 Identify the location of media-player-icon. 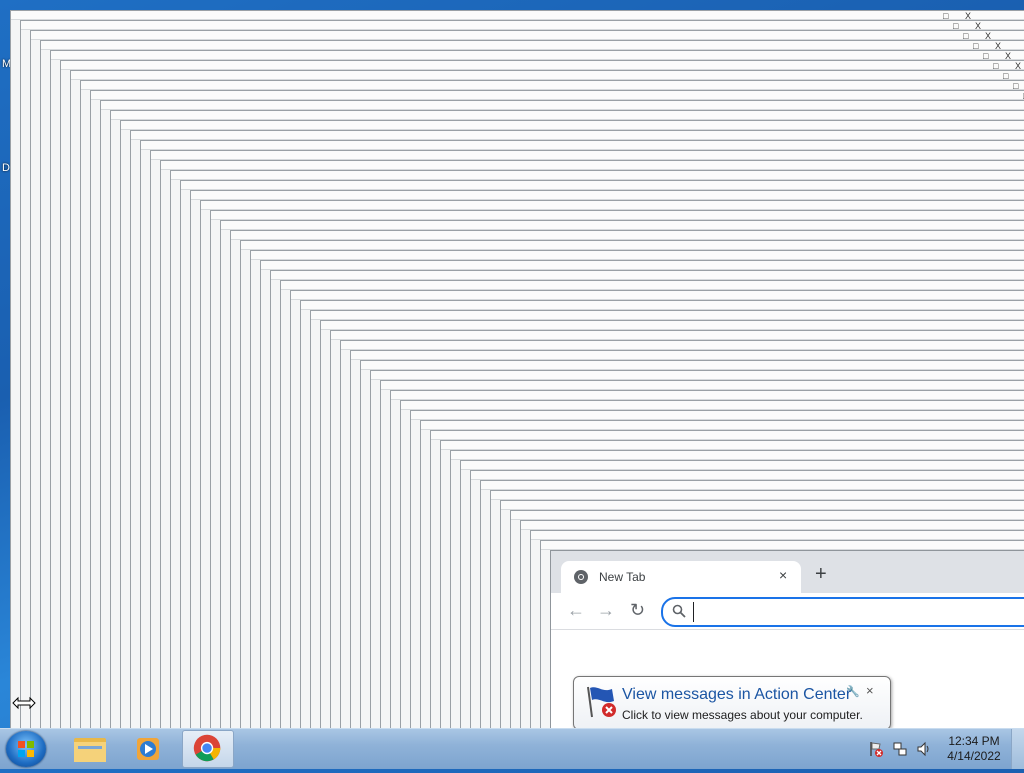
(148, 749).